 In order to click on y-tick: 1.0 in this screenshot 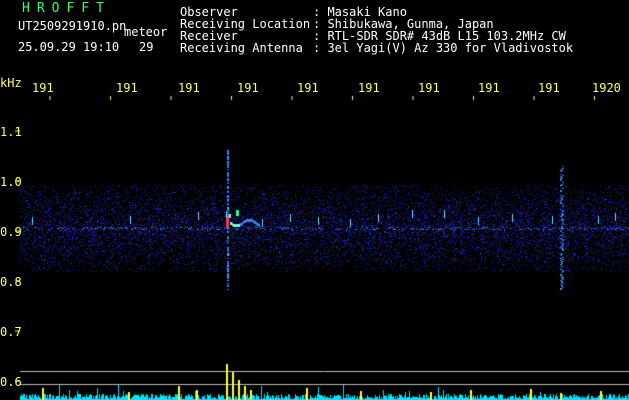, I will do `click(11, 182)`.